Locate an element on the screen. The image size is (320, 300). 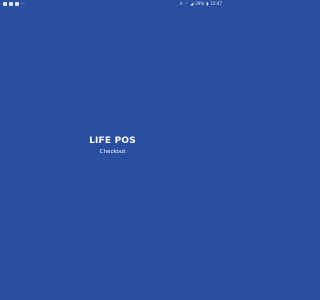
status-bar-system: ✕ ◠ ◢ 29% ▮ 15:47 is located at coordinates (200, 4).